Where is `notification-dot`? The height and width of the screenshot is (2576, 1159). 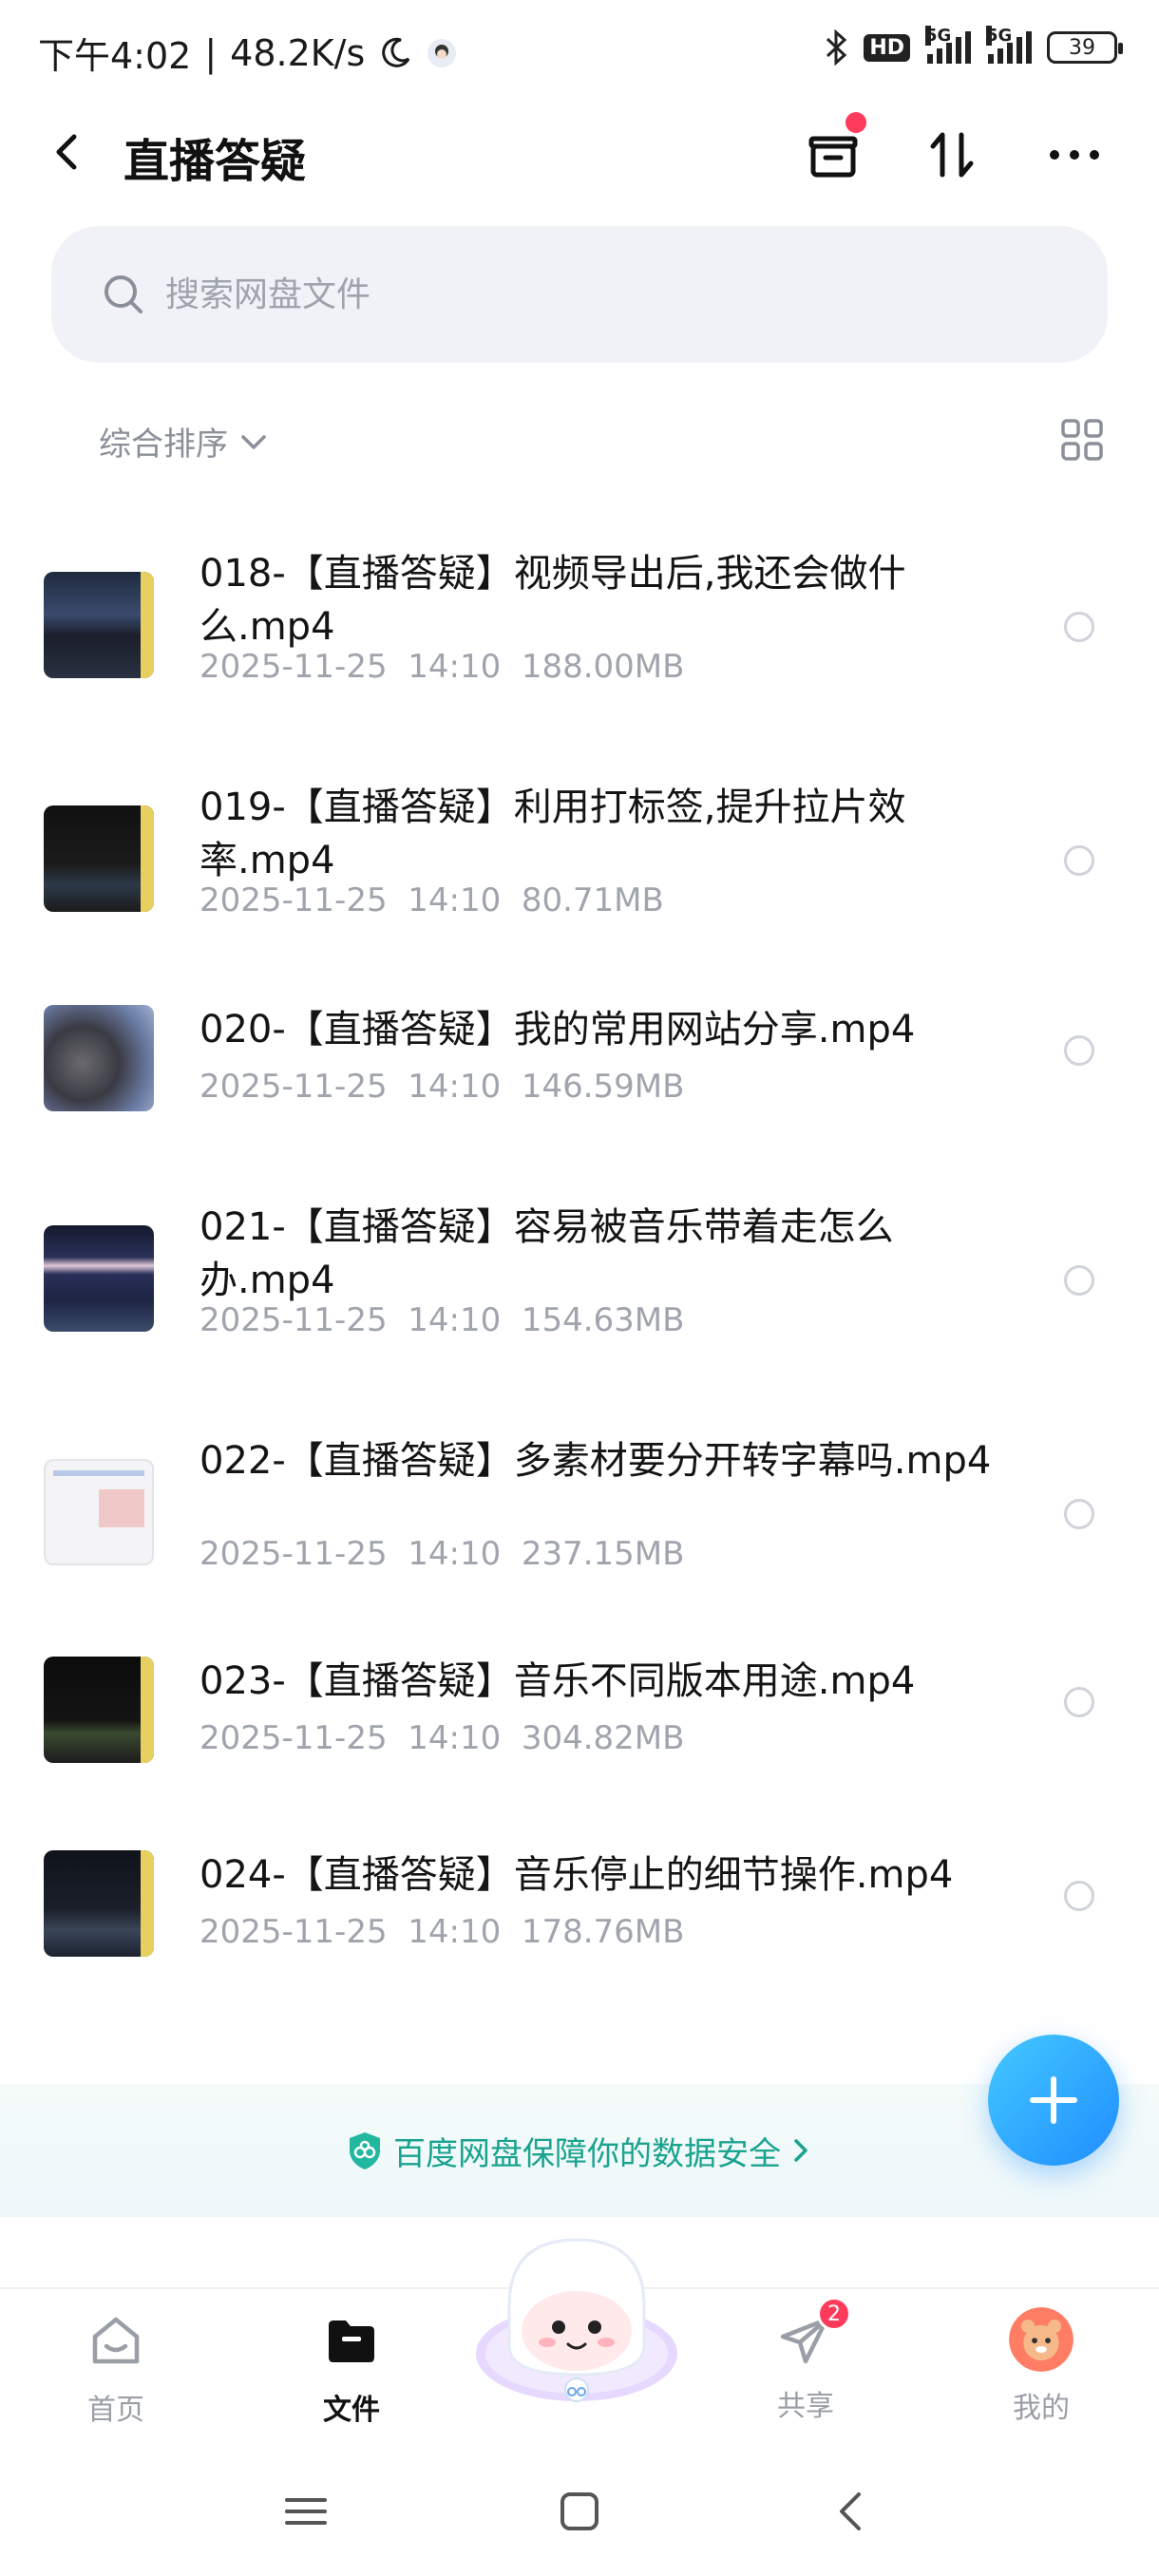 notification-dot is located at coordinates (856, 123).